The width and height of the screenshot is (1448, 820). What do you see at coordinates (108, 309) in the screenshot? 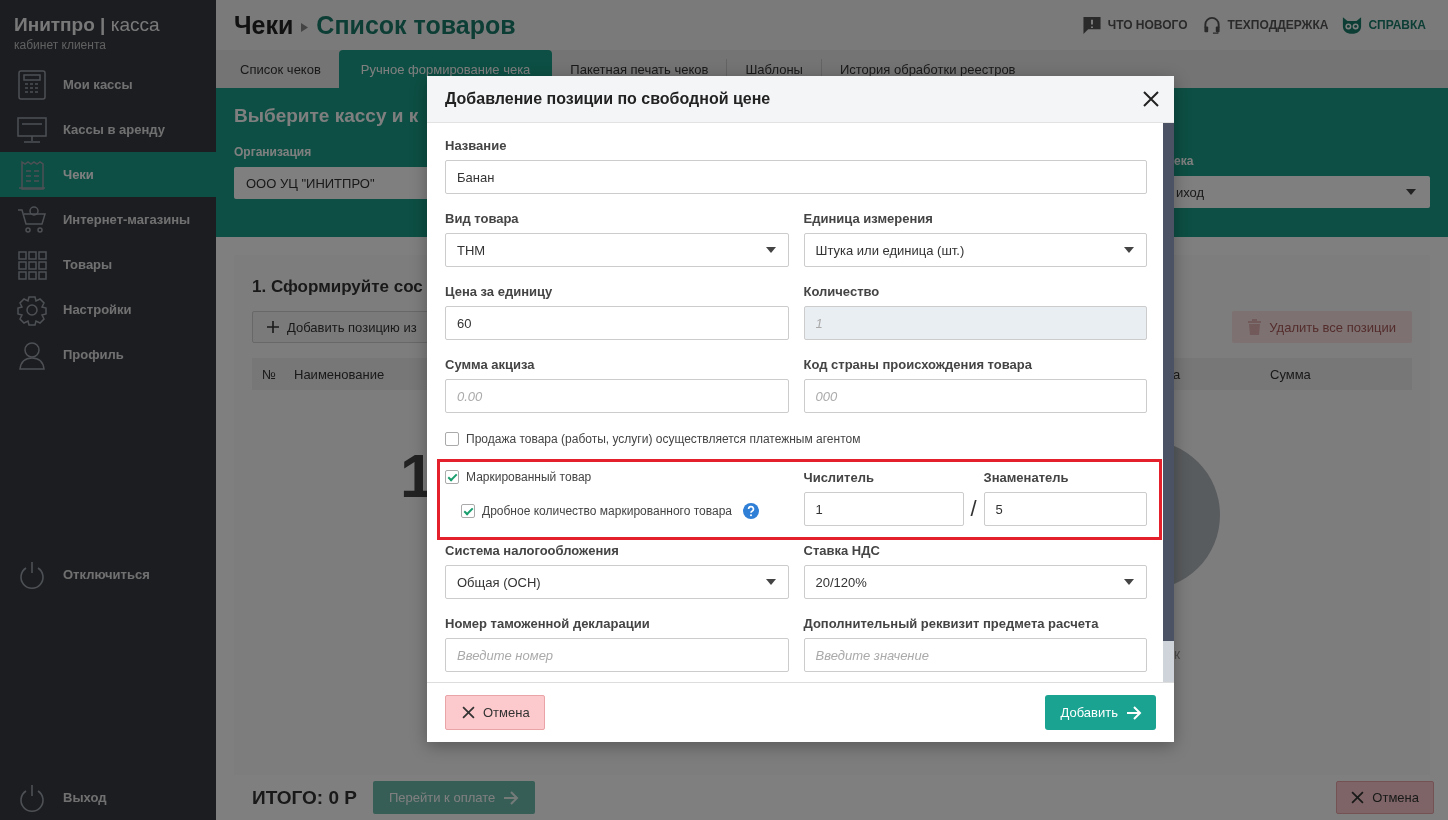
I see `sidebar-item: Настройки` at bounding box center [108, 309].